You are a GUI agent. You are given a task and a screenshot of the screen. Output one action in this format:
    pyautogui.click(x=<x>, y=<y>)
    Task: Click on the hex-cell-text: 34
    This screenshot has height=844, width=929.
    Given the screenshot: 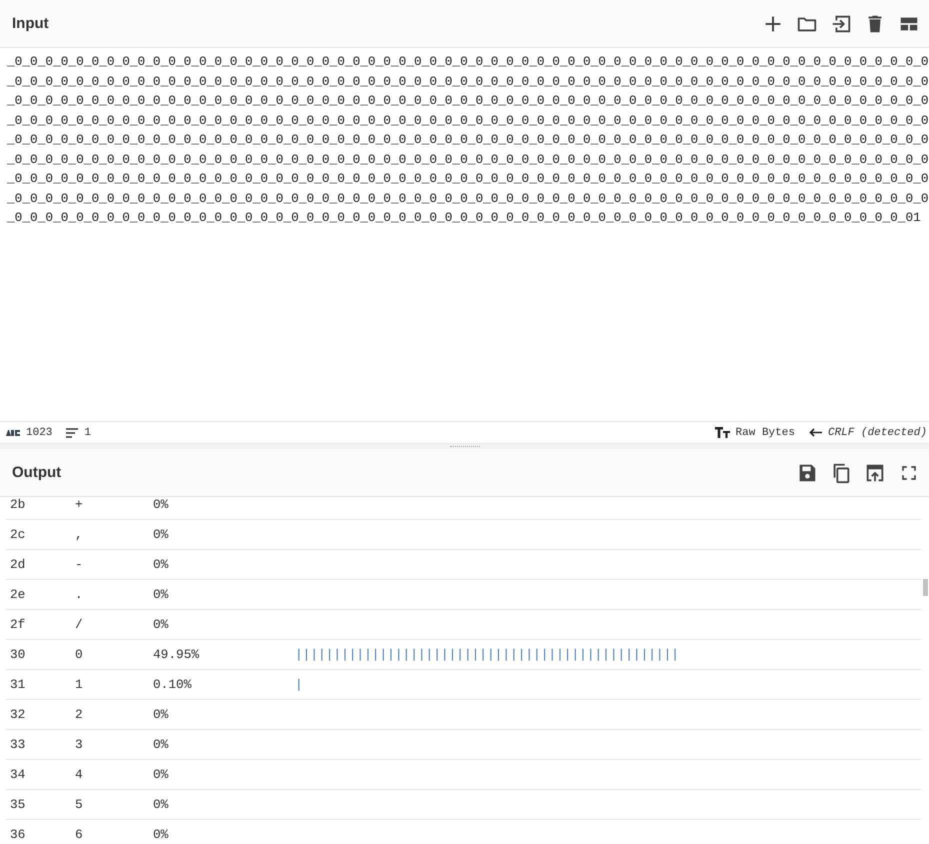 What is the action you would take?
    pyautogui.click(x=17, y=774)
    